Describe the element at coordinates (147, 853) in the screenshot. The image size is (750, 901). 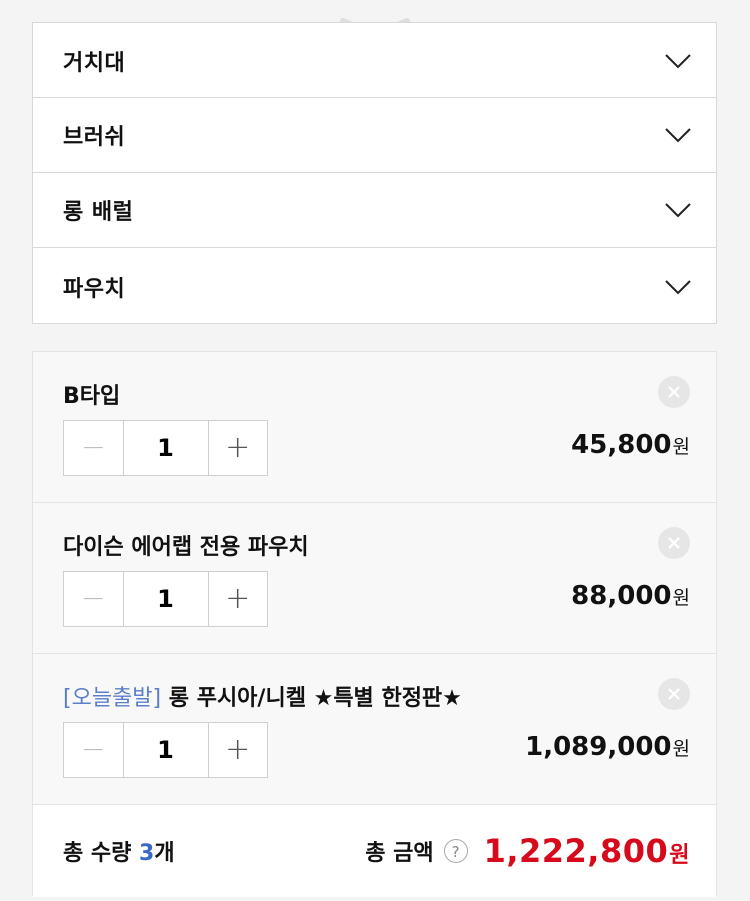
I see `total-quantity-count: 3` at that location.